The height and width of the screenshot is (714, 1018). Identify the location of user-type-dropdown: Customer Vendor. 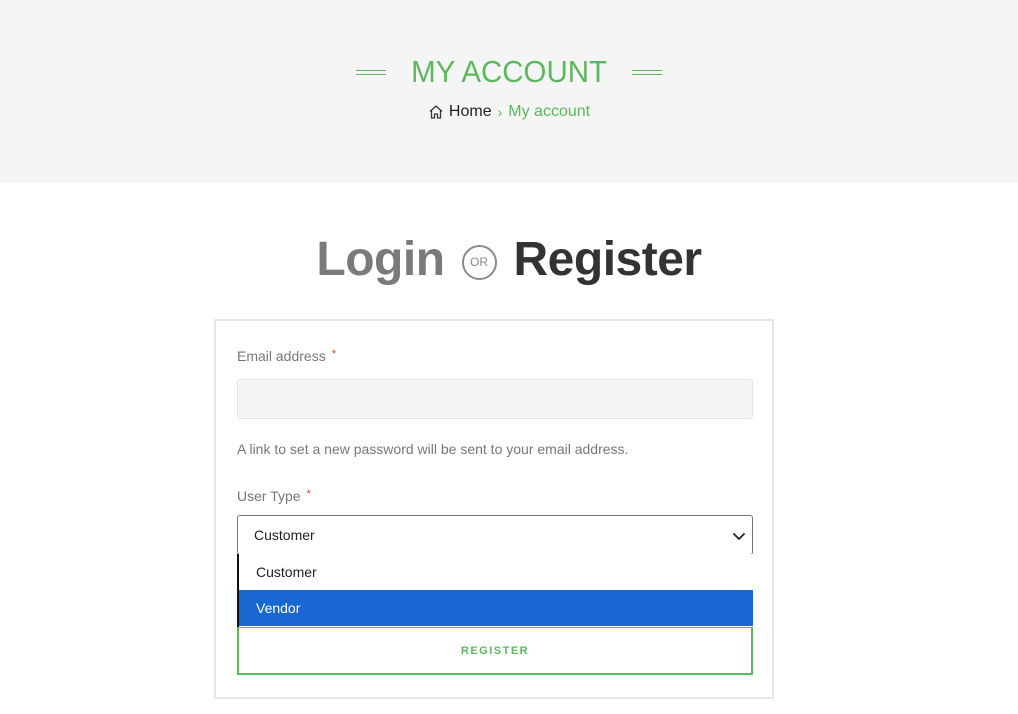
(495, 591).